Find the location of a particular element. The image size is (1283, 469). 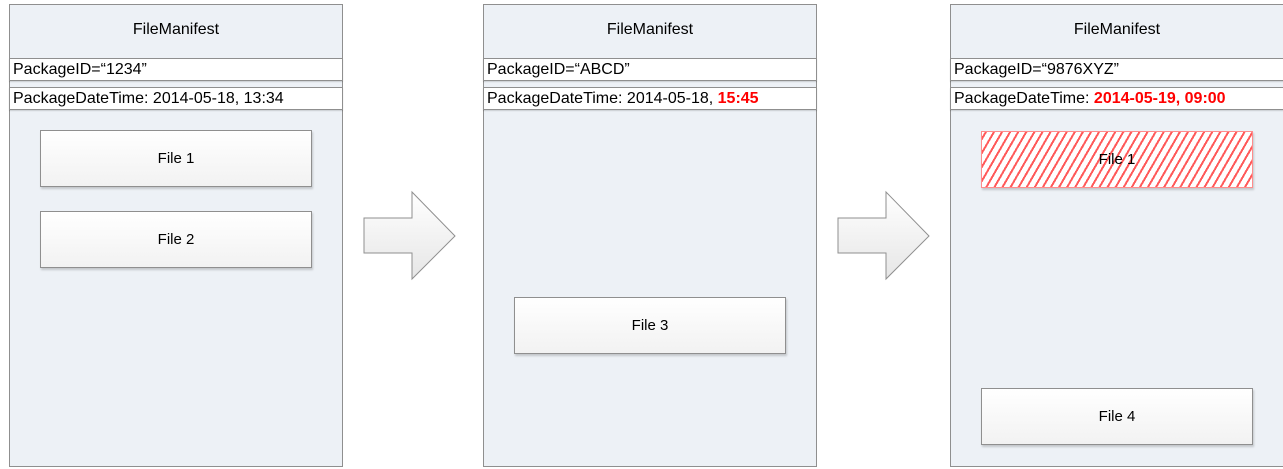

package-id-field: PackageID=“1234” is located at coordinates (176, 69).